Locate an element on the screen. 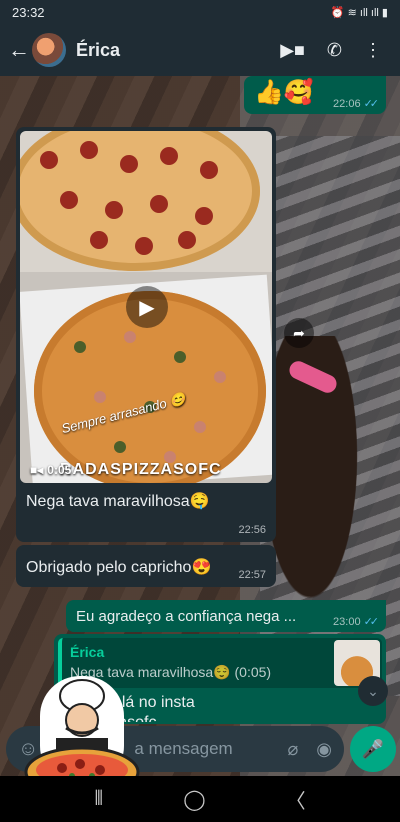  message-time: 22:06 is located at coordinates (347, 103).